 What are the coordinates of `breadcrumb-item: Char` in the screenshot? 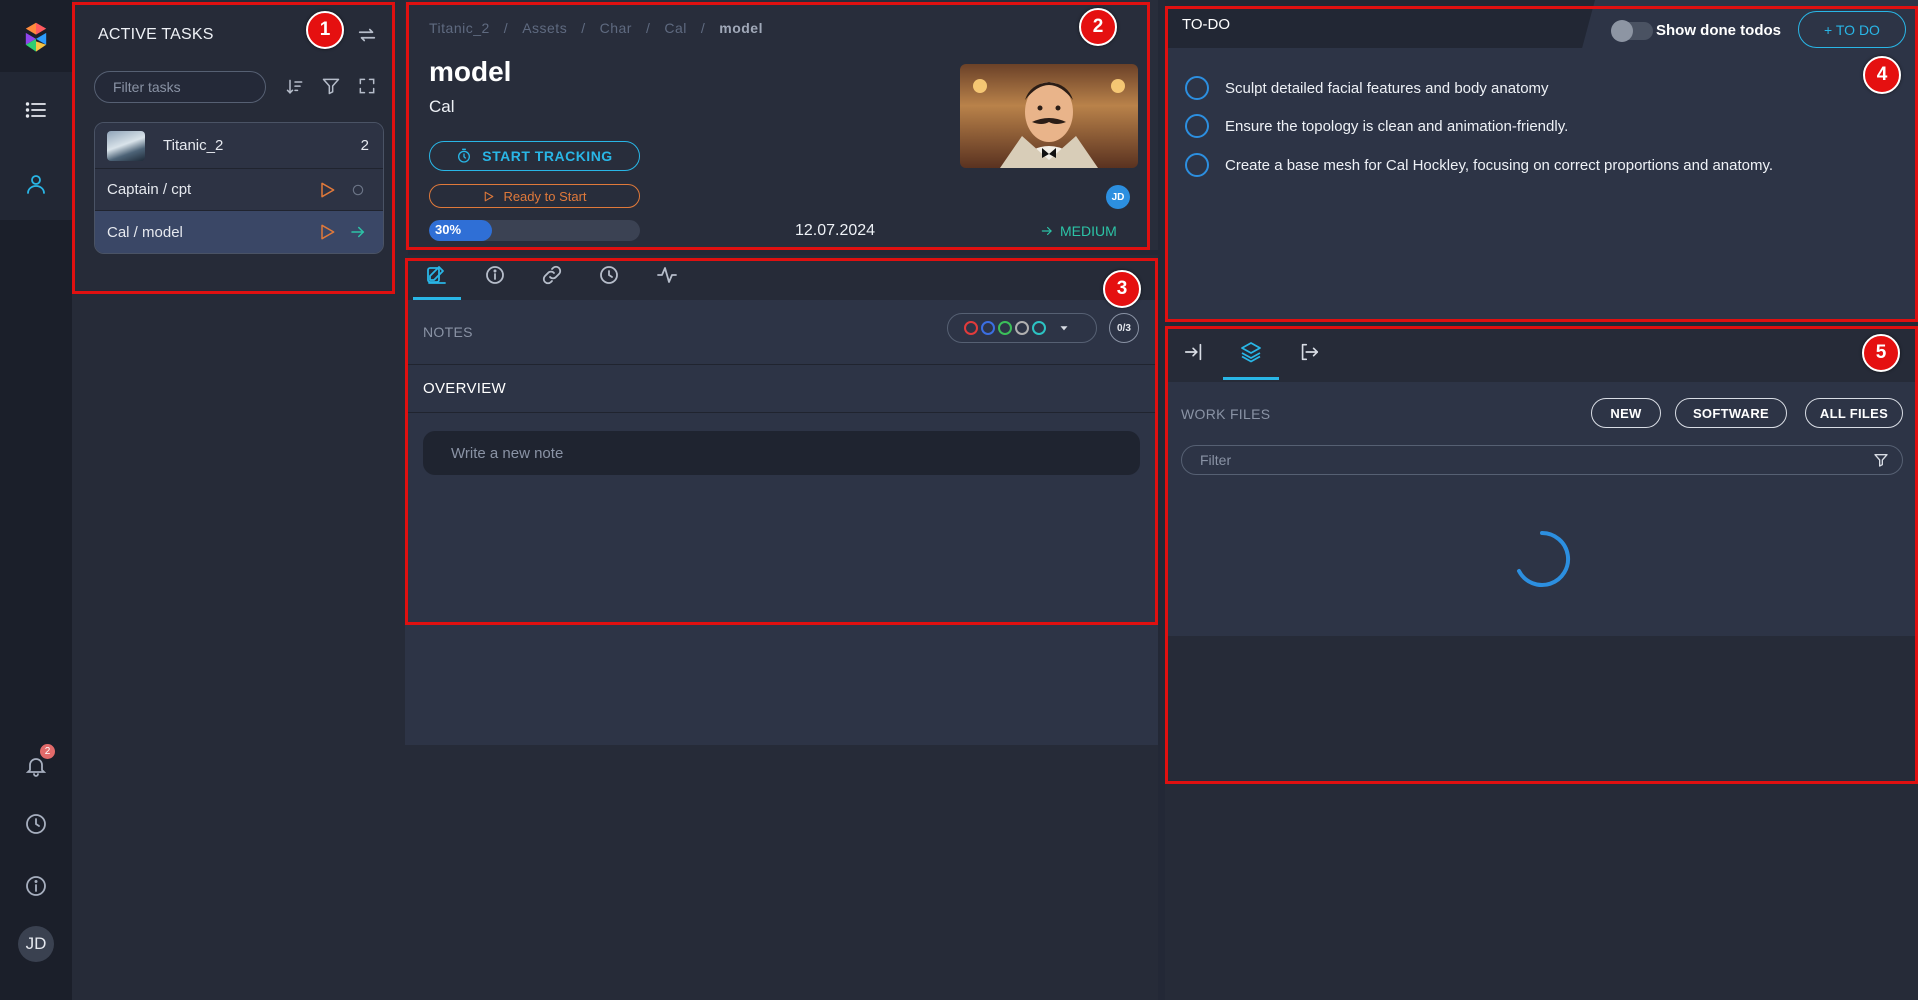 It's located at (616, 28).